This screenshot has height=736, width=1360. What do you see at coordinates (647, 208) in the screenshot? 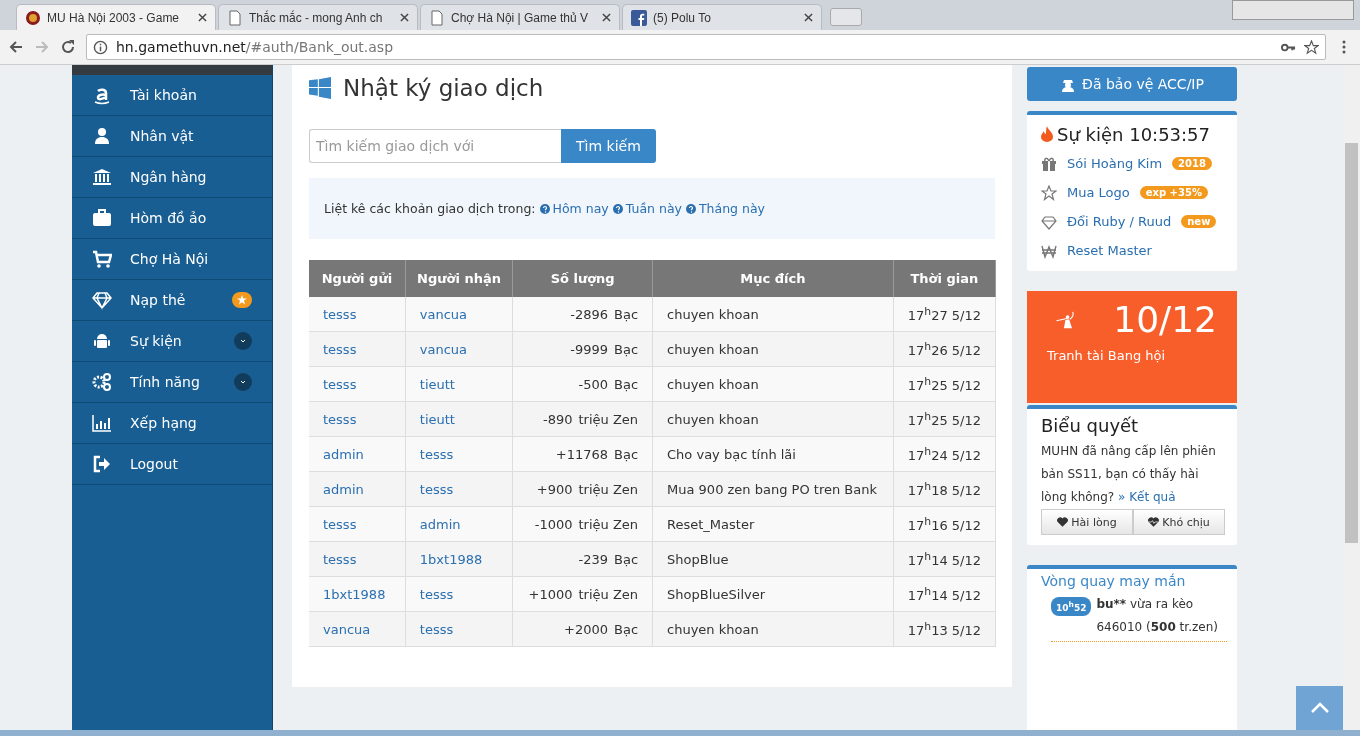
I see `period-link: Tuần này` at bounding box center [647, 208].